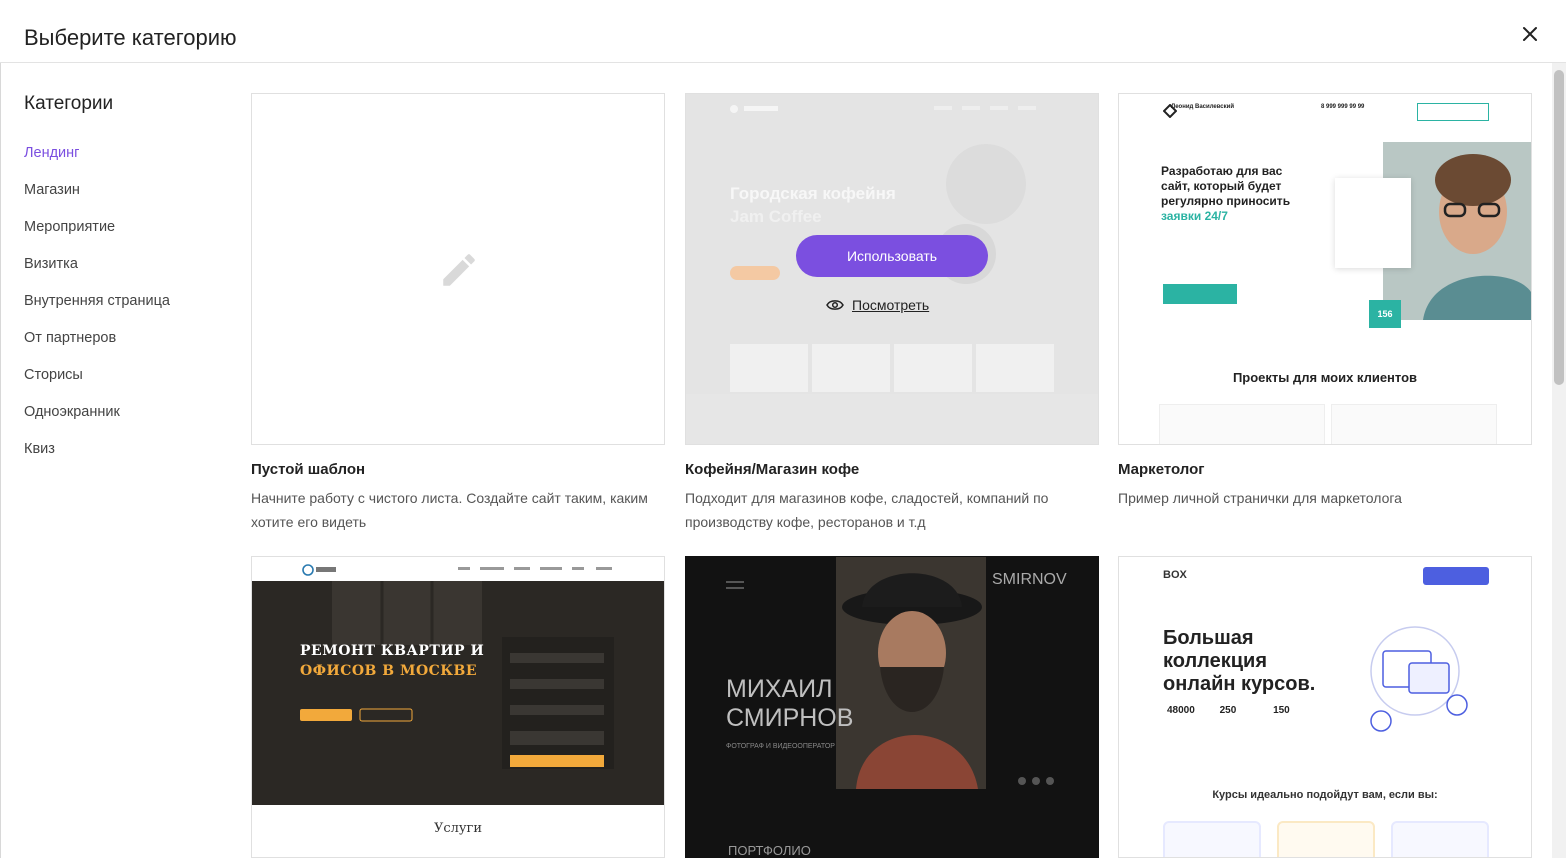  I want to click on card-title: Кофейня/Магазин кофе, so click(772, 469).